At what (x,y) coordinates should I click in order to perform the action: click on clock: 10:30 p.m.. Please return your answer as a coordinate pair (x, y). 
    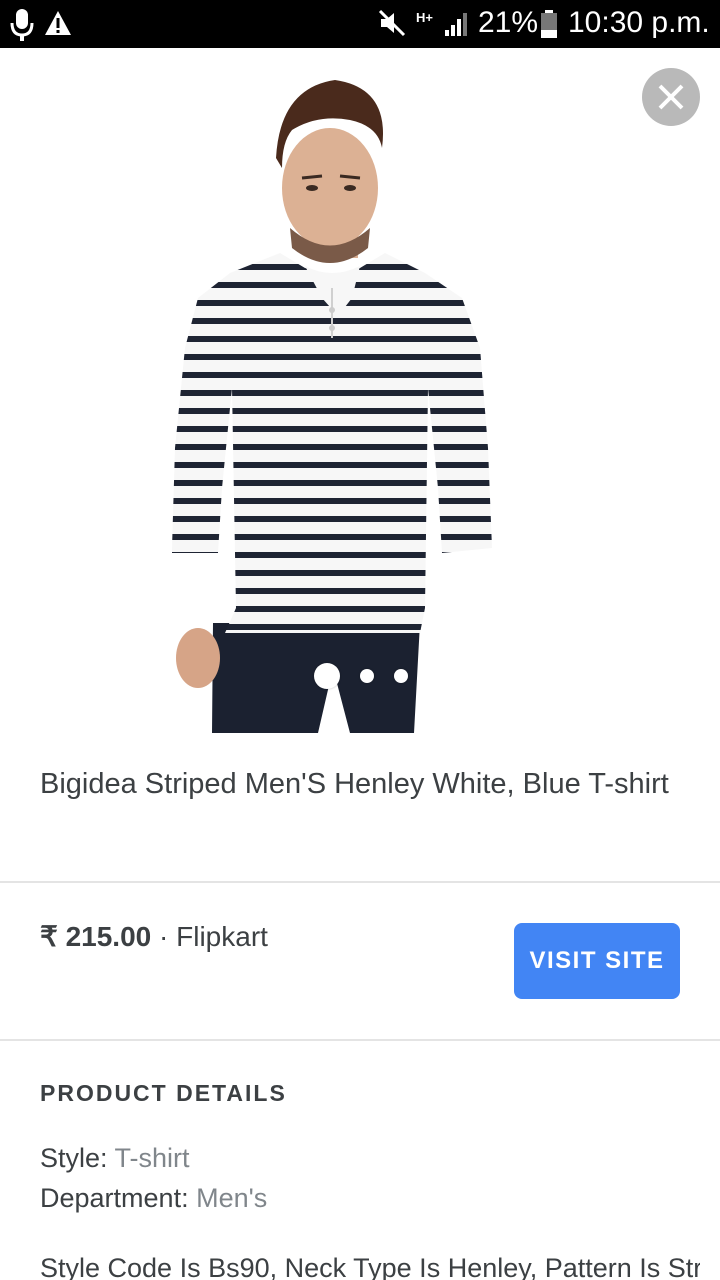
    Looking at the image, I should click on (639, 22).